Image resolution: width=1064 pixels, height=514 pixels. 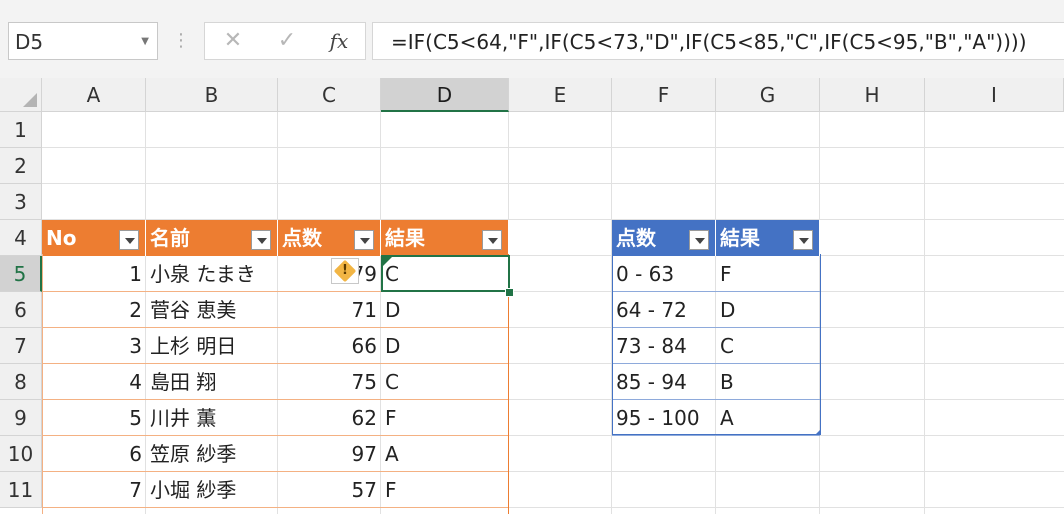 What do you see at coordinates (94, 418) in the screenshot?
I see `table1-cell: 5` at bounding box center [94, 418].